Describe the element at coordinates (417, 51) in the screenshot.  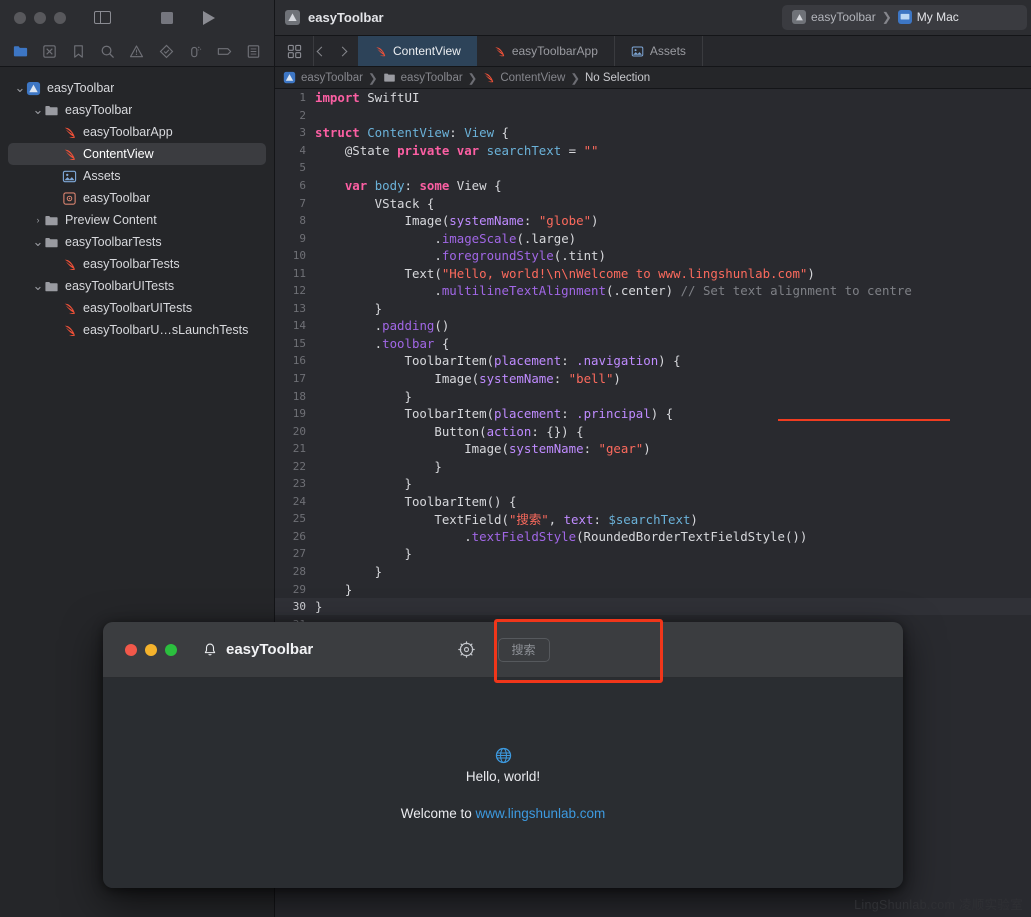
I see `tab-contentview: ContentView` at that location.